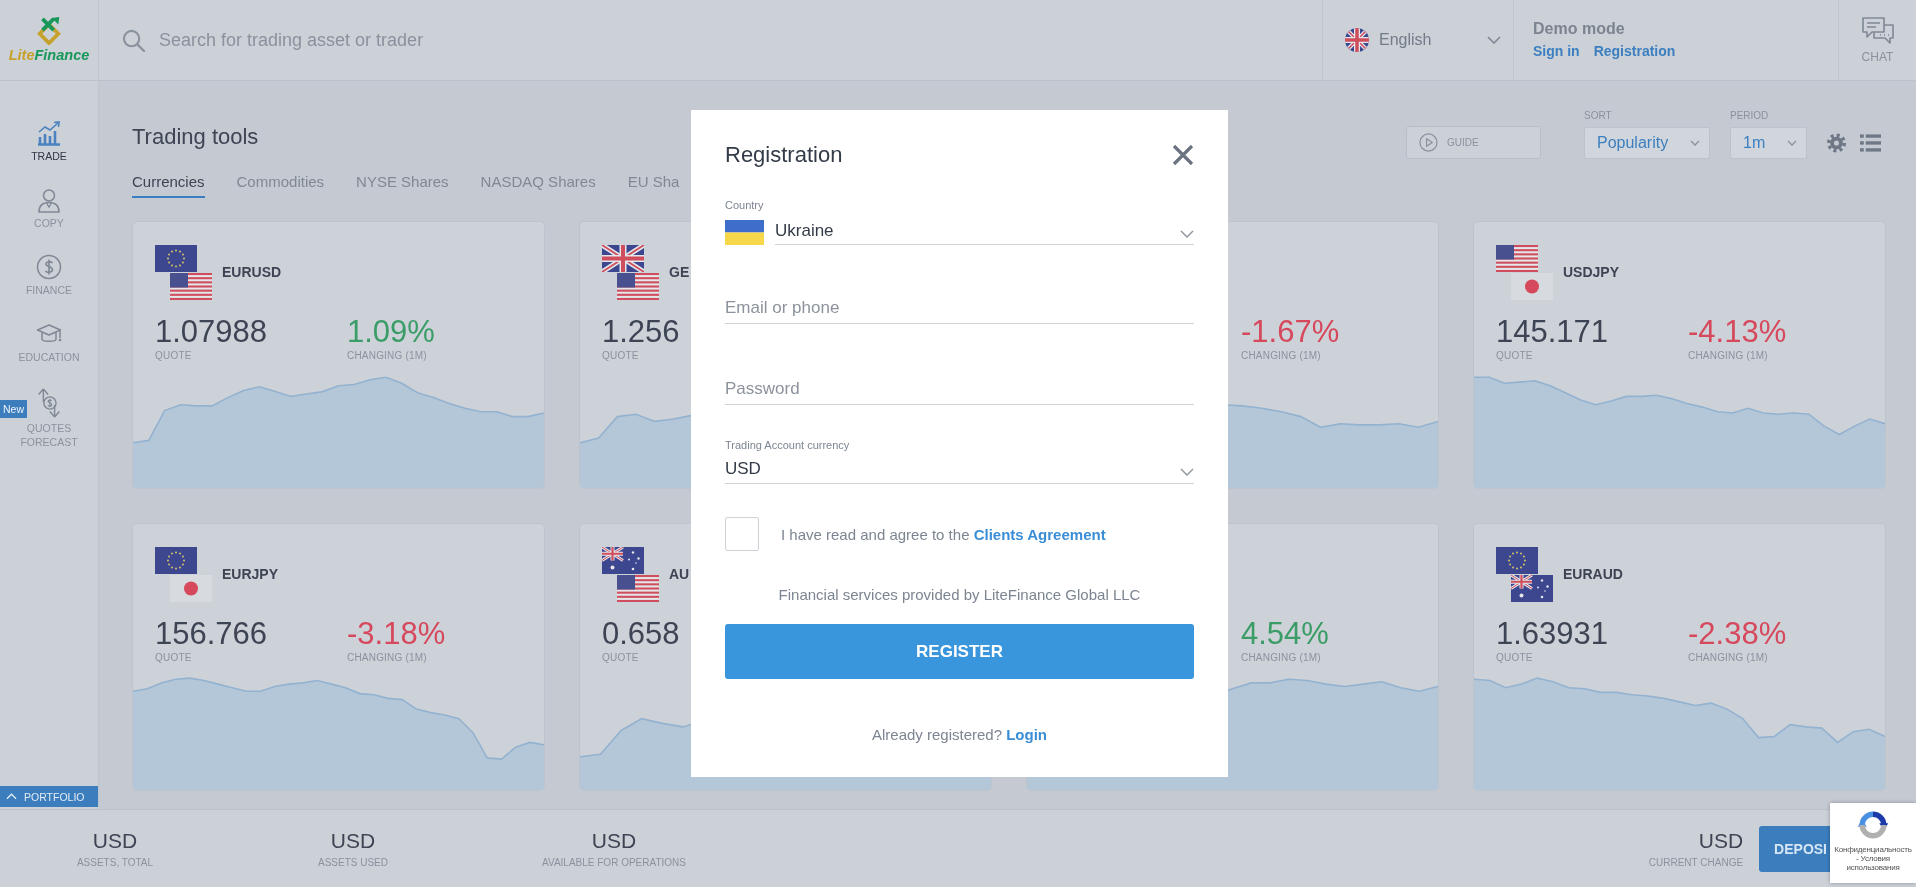 Image resolution: width=1916 pixels, height=887 pixels. Describe the element at coordinates (679, 272) in the screenshot. I see `pair-name: GE` at that location.